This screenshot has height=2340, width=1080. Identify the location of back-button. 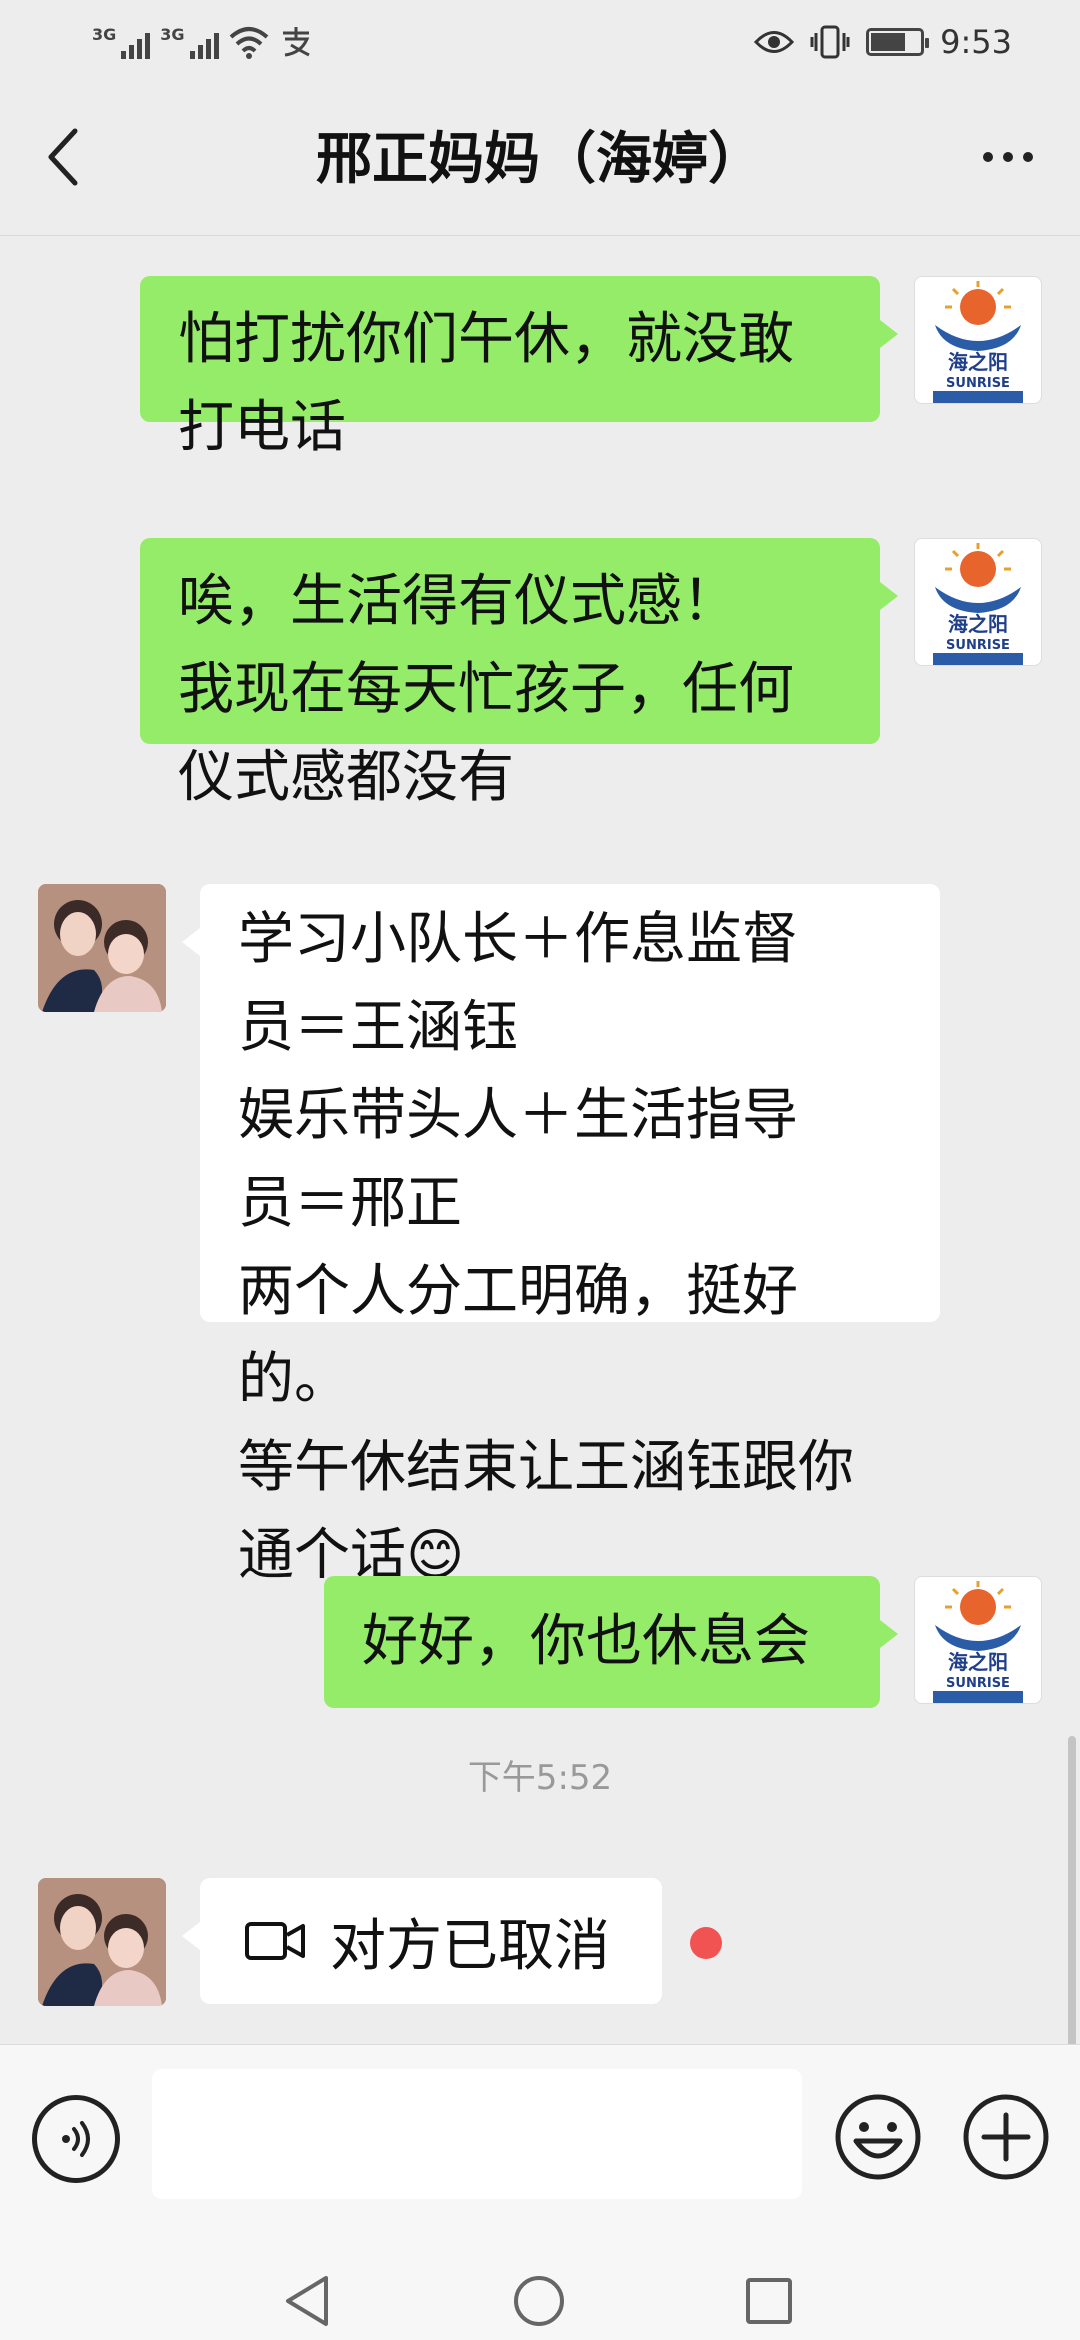
(65, 157).